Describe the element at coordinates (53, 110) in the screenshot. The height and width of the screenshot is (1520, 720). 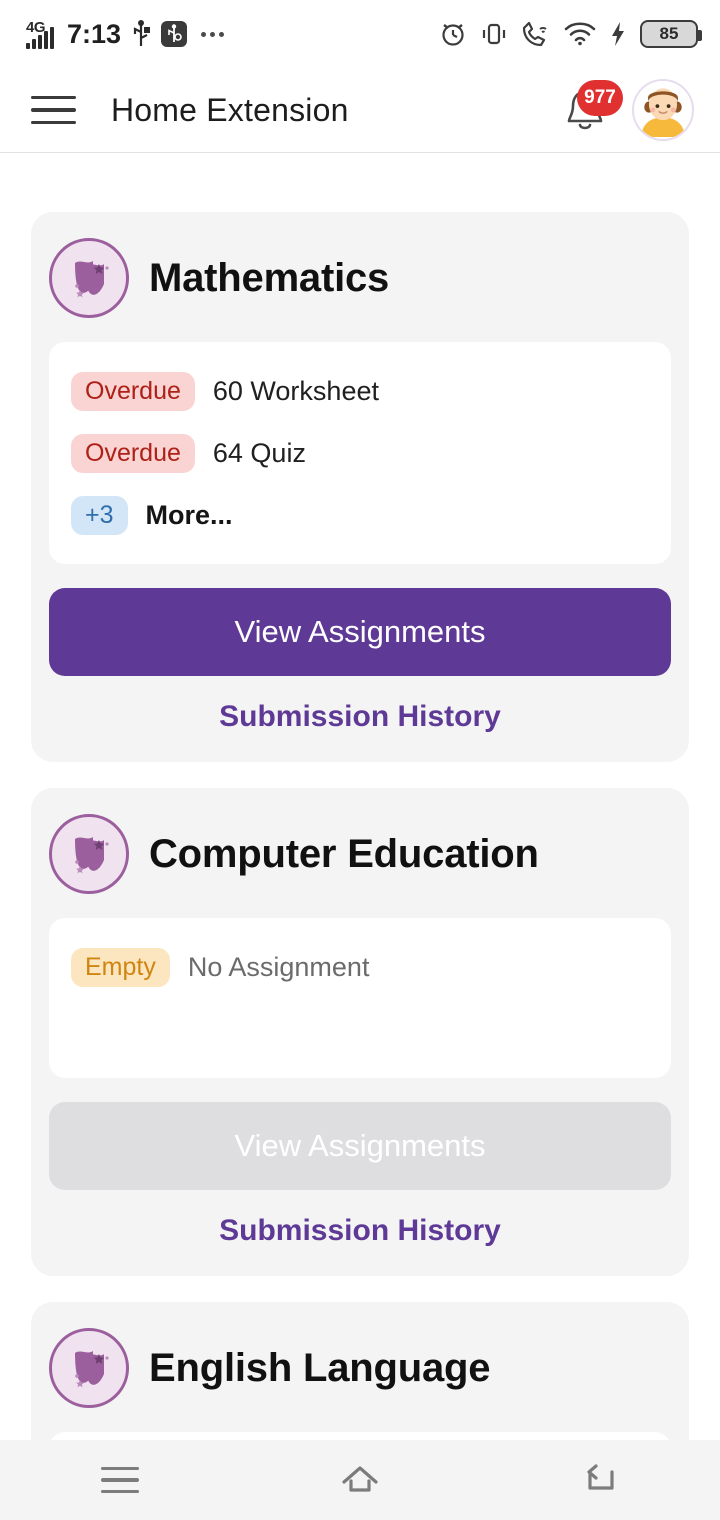
I see `hamburger-menu-icon` at that location.